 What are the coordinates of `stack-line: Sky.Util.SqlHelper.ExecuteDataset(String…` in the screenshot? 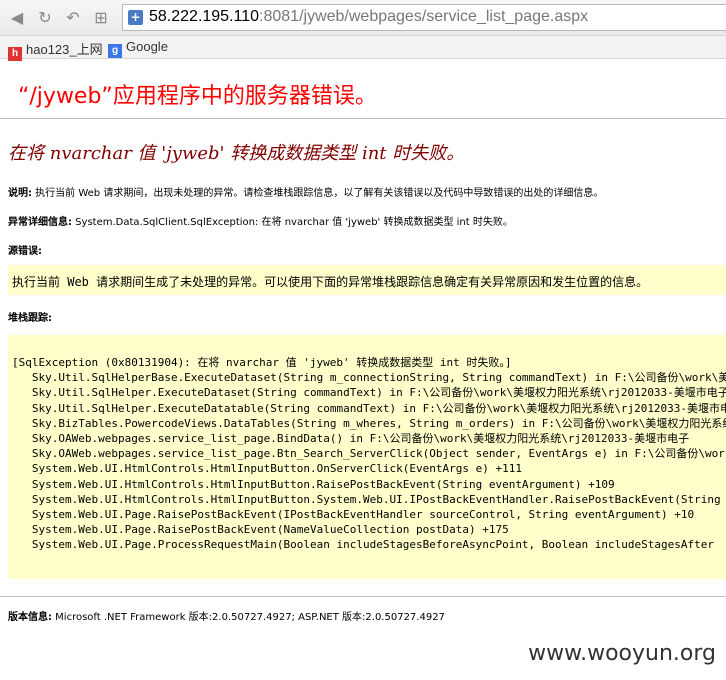 It's located at (369, 393).